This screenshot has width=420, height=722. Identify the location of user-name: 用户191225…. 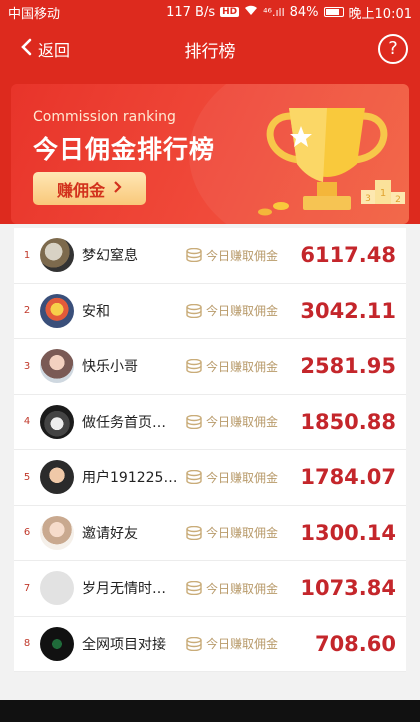
(130, 478).